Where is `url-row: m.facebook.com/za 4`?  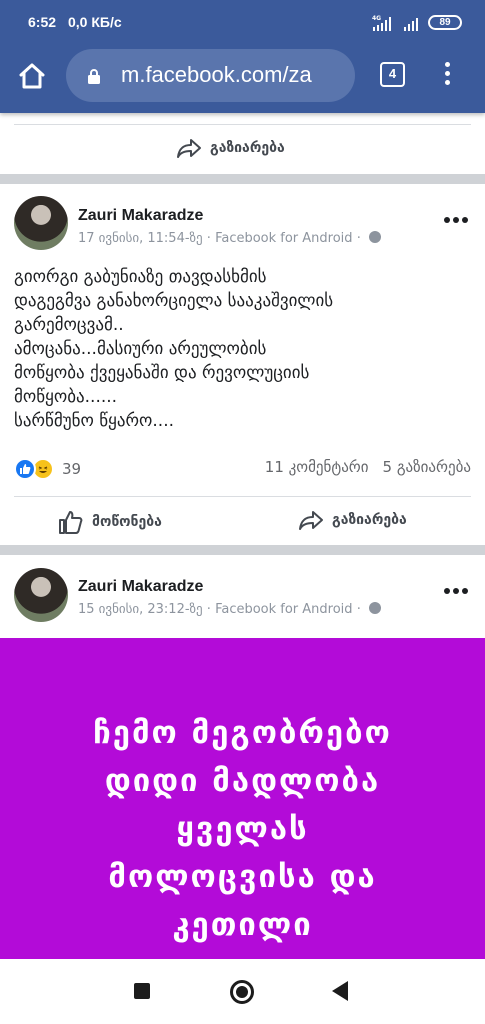 url-row: m.facebook.com/za 4 is located at coordinates (242, 78).